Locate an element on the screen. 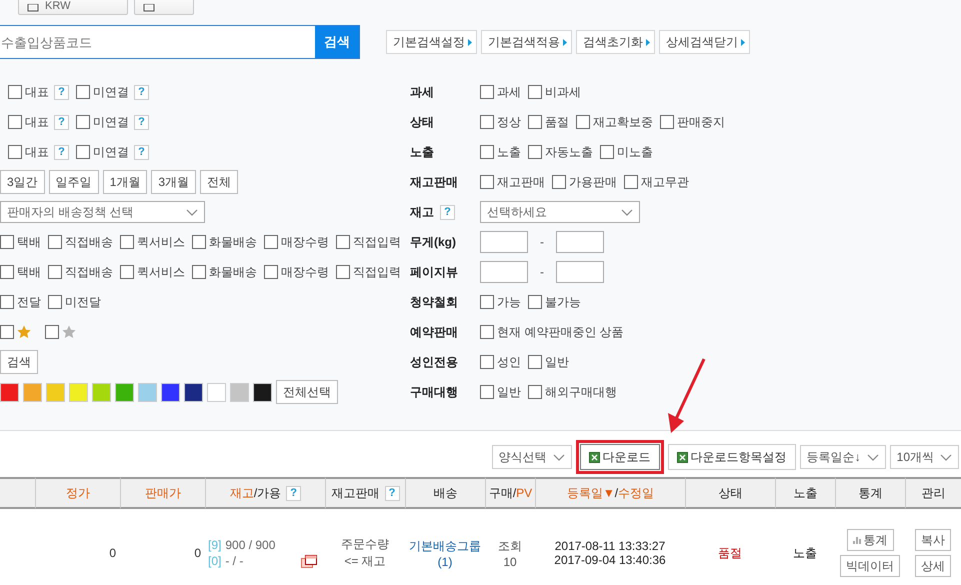  checkbox-option: 품절 is located at coordinates (548, 122).